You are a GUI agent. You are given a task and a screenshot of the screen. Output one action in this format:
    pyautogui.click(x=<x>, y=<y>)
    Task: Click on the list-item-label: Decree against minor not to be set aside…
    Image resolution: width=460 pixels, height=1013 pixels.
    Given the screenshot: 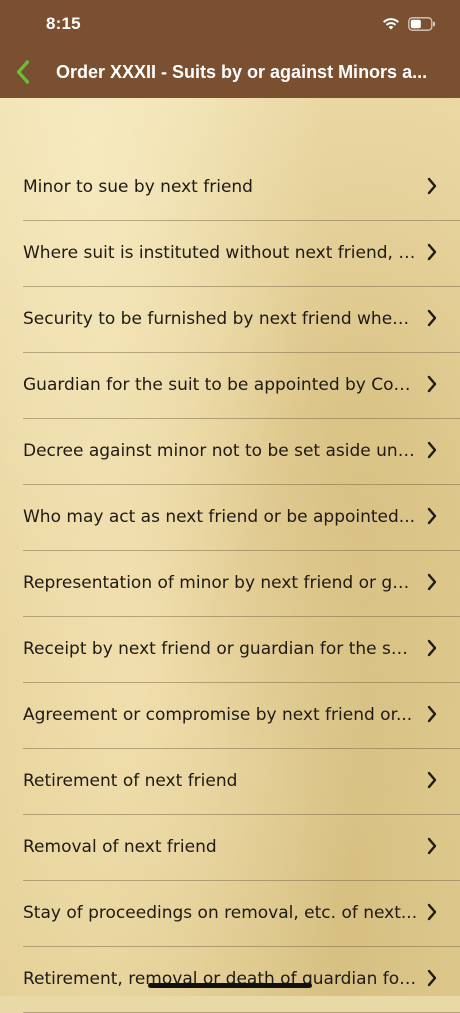 What is the action you would take?
    pyautogui.click(x=220, y=451)
    